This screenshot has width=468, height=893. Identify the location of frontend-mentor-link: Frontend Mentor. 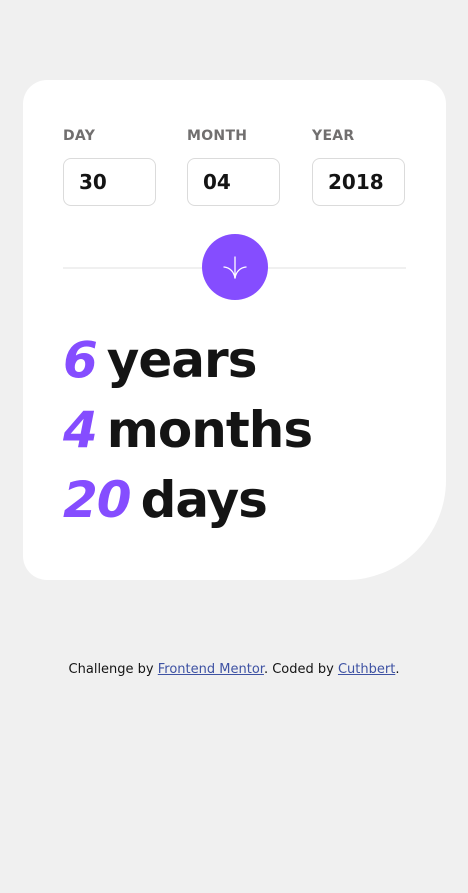
(211, 669).